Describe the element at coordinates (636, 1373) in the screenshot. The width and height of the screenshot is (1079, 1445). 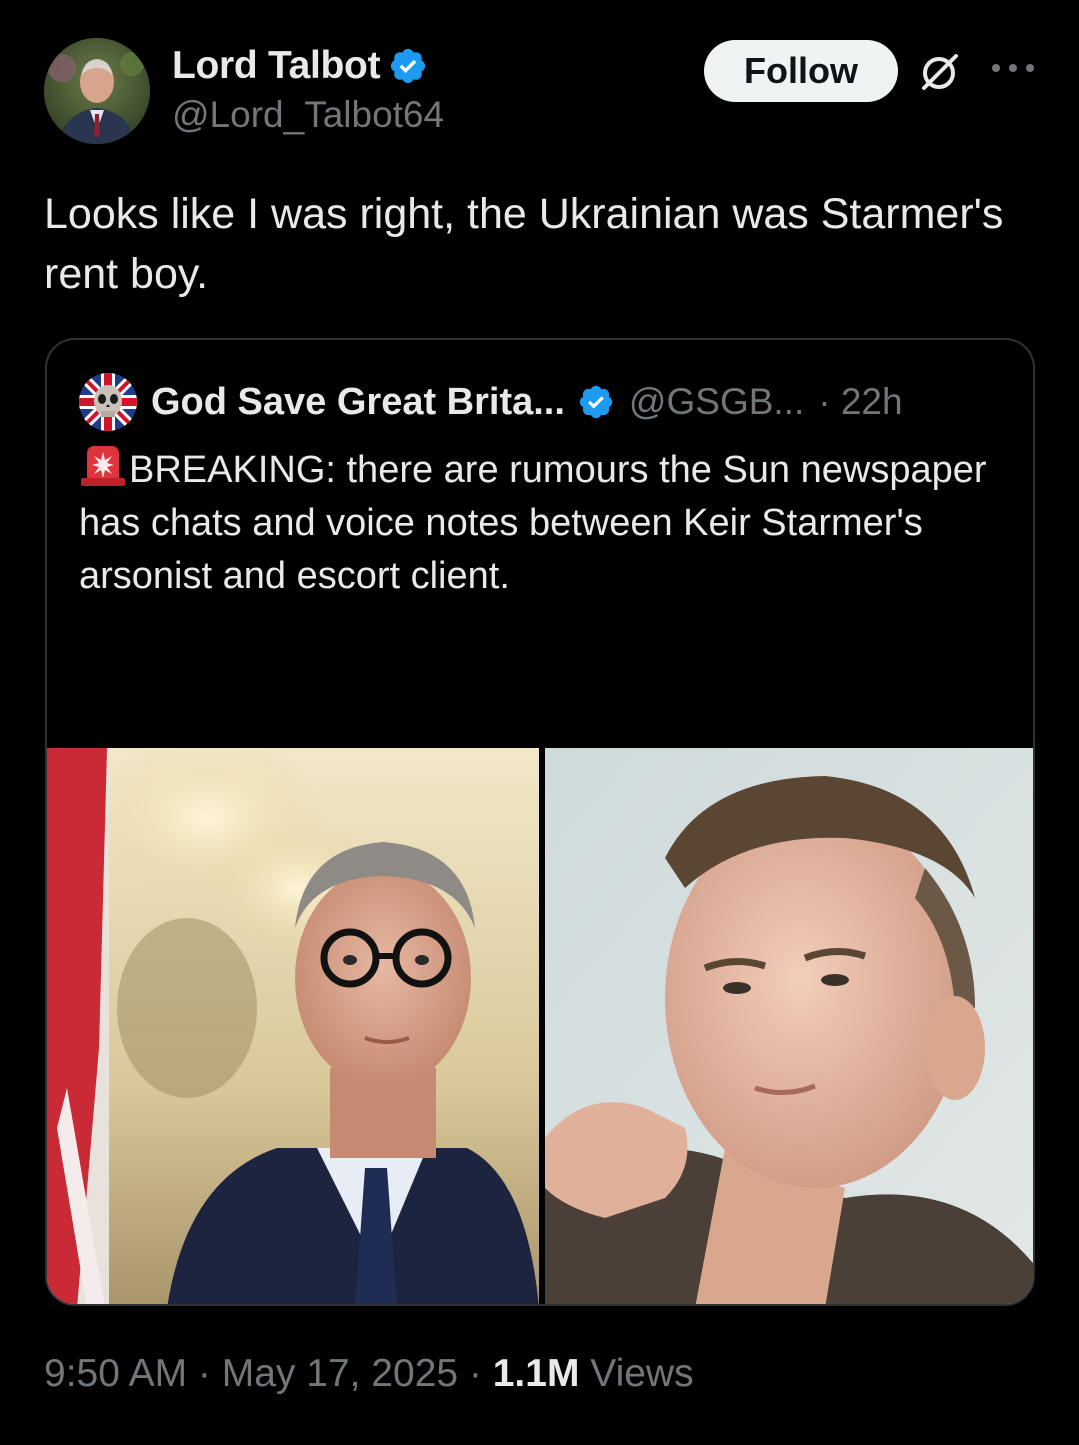
I see `views-label: Views` at that location.